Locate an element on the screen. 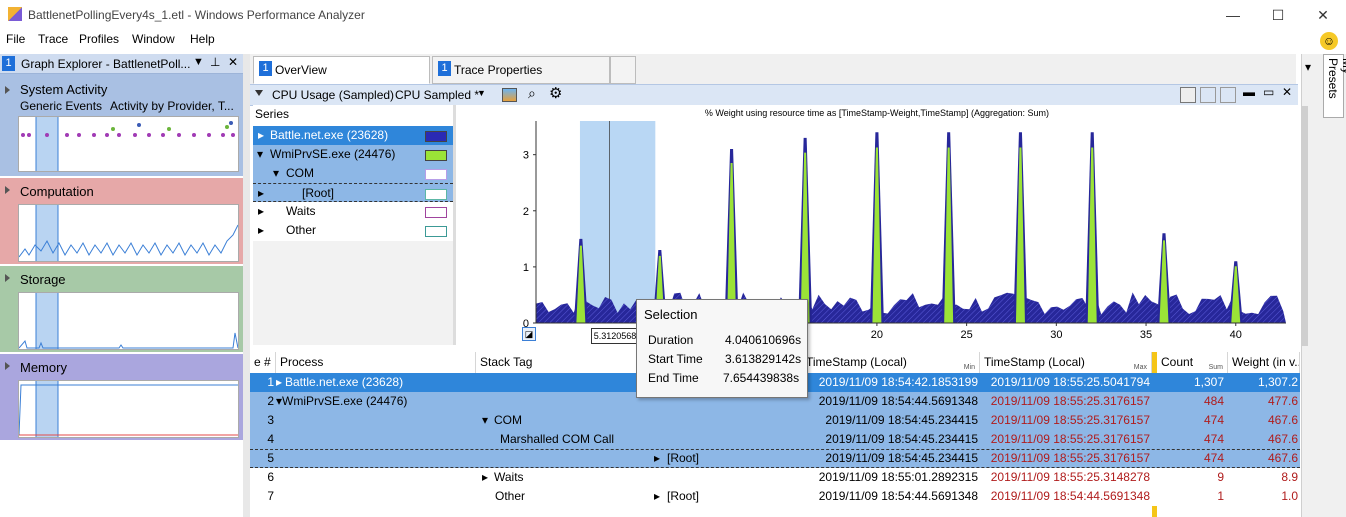 The image size is (1346, 517). cell-timestamp-max: 2019/11/09 18:55:25.3148278 is located at coordinates (1070, 477).